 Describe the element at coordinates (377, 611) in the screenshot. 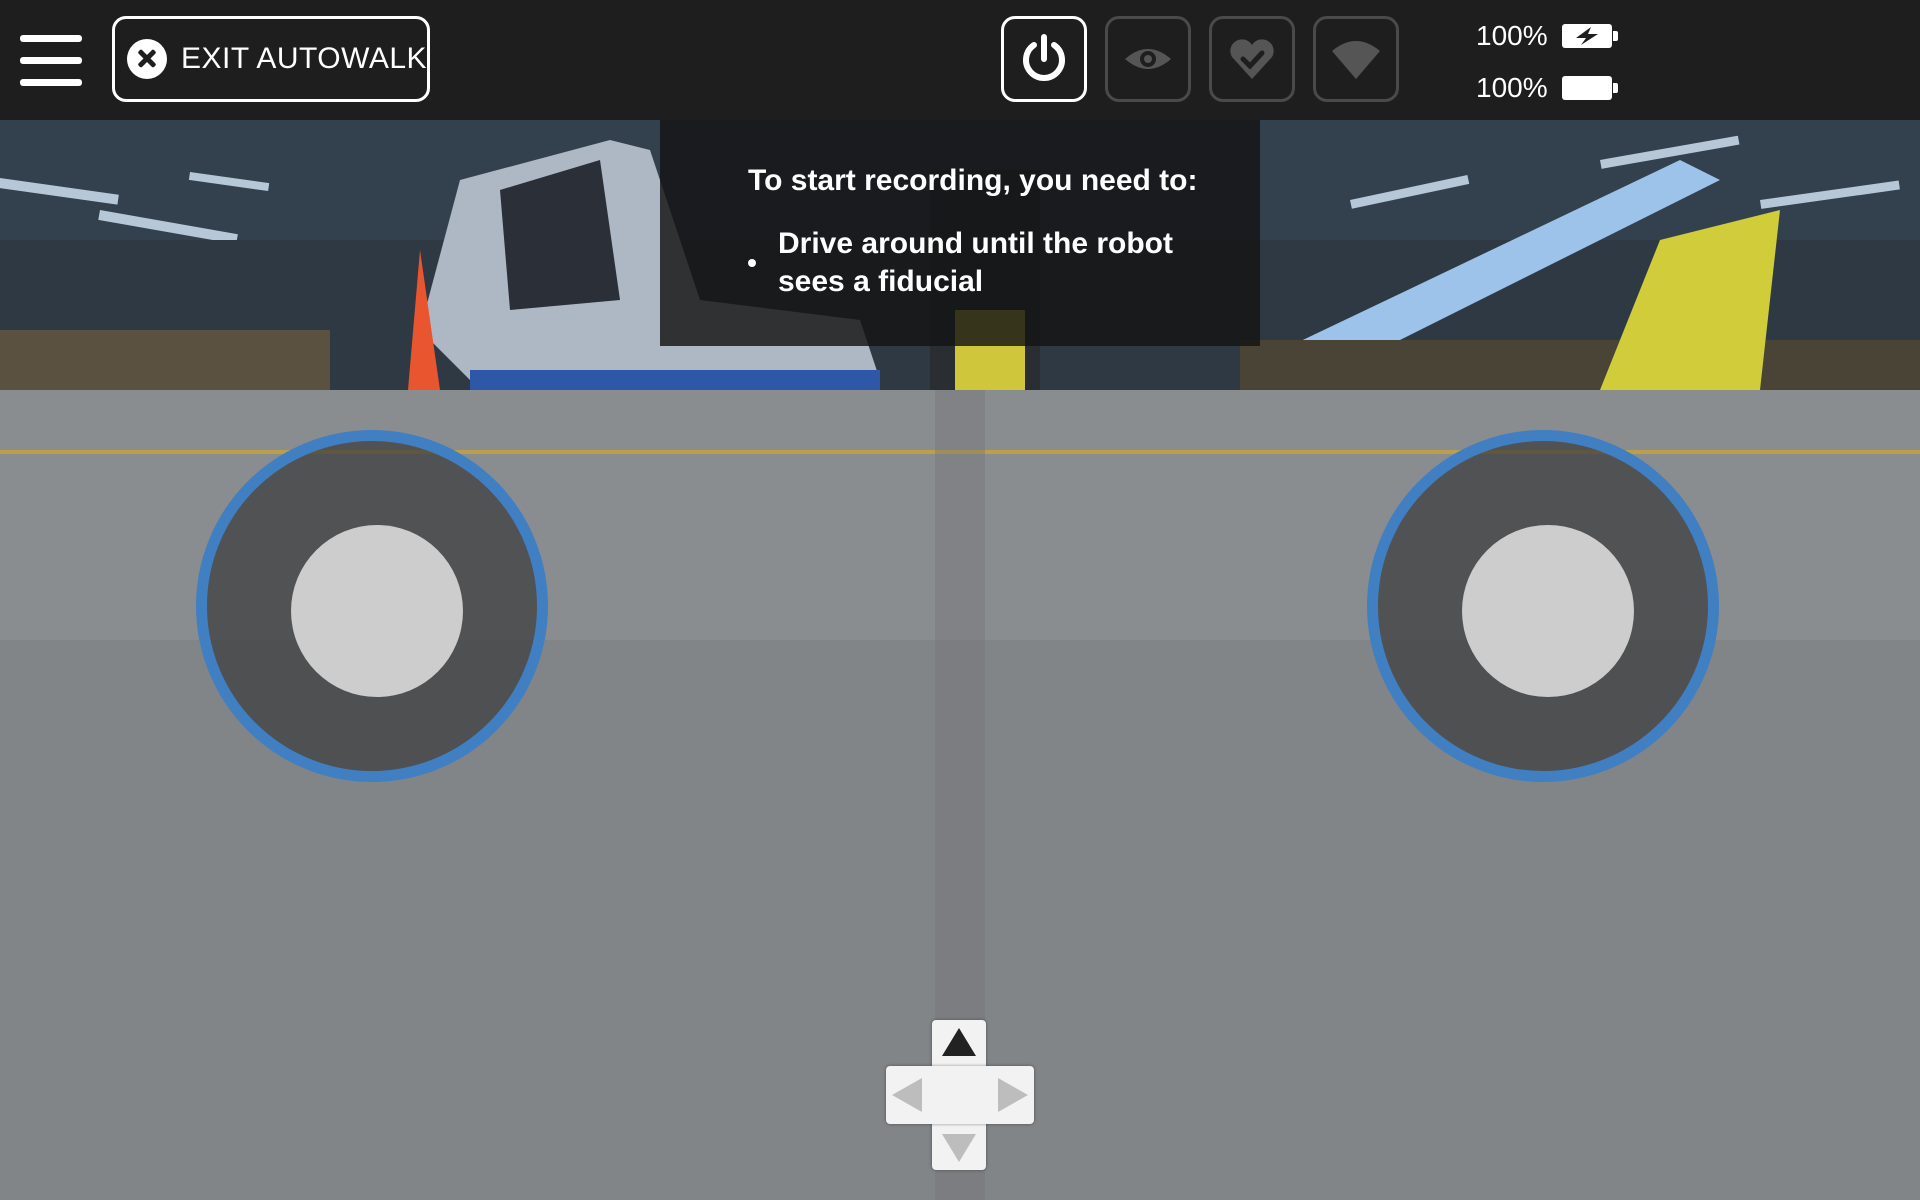

I see `left-joystick-knob` at that location.